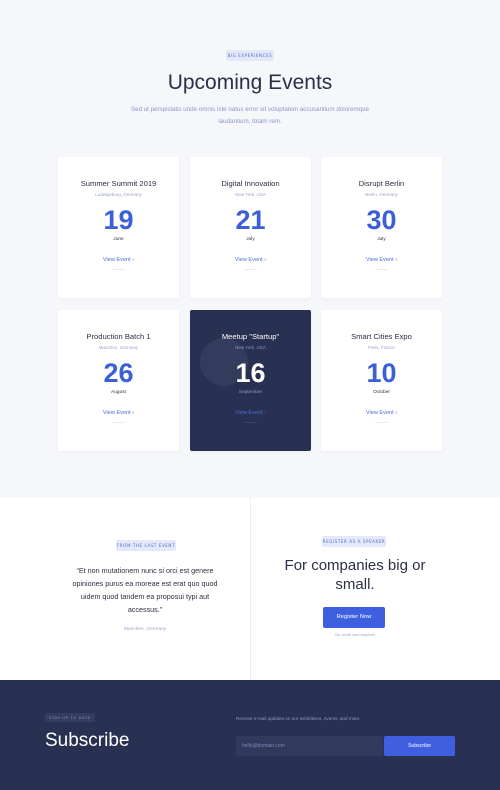 The width and height of the screenshot is (500, 790). I want to click on testimonial-source: Munchen, Germany, so click(145, 629).